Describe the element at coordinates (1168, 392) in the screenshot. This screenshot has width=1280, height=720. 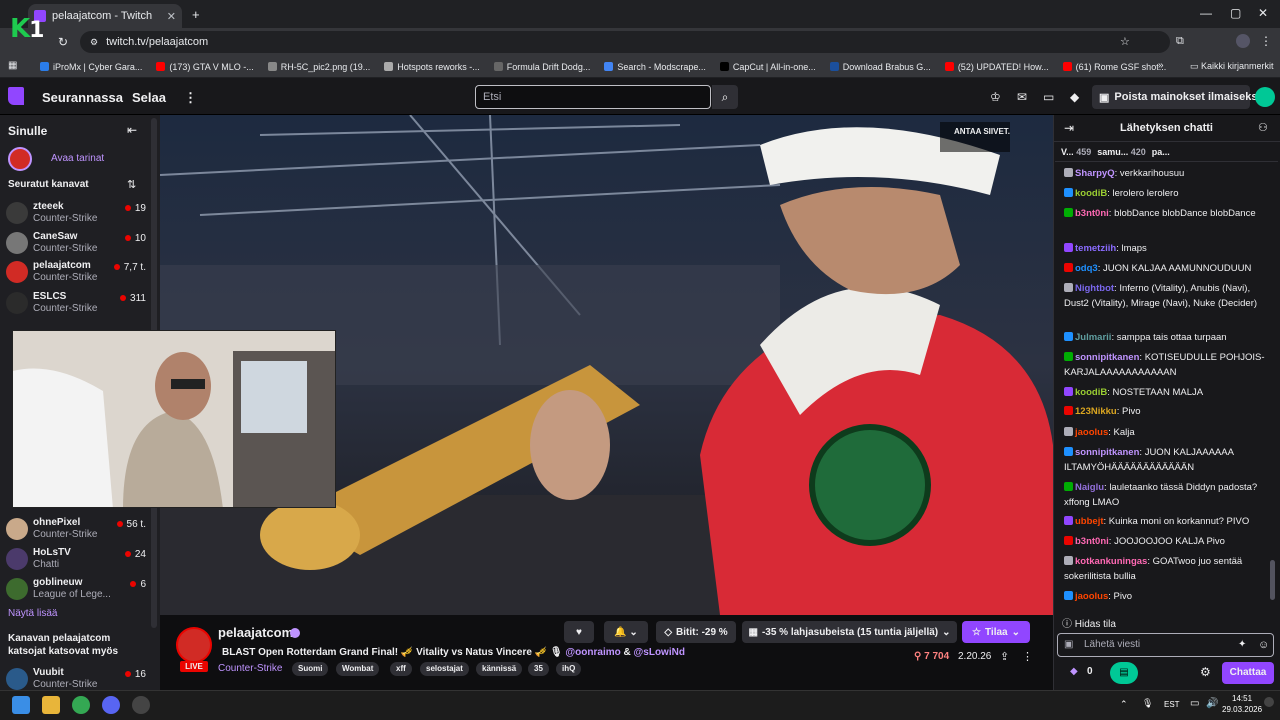
I see `chat-message: koodiB: NOSTETAAN MALJA` at that location.